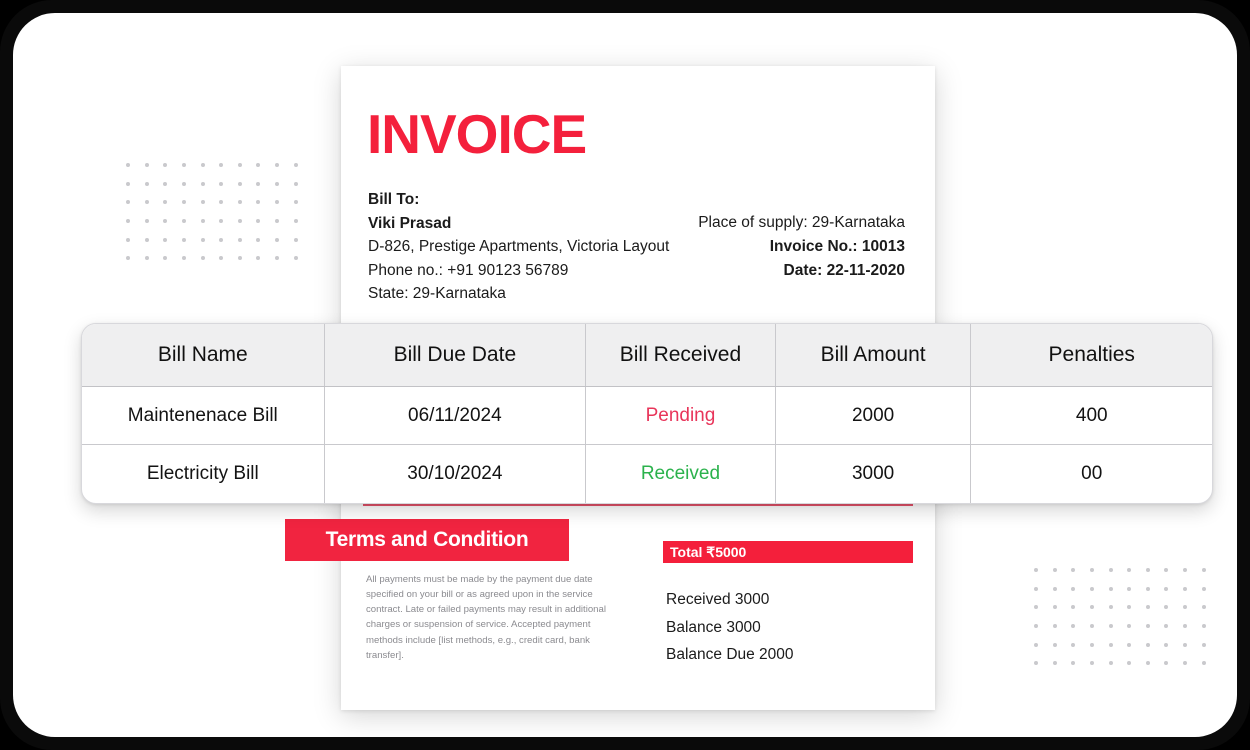  Describe the element at coordinates (410, 223) in the screenshot. I see `bill-to-name: Viki Prasad` at that location.